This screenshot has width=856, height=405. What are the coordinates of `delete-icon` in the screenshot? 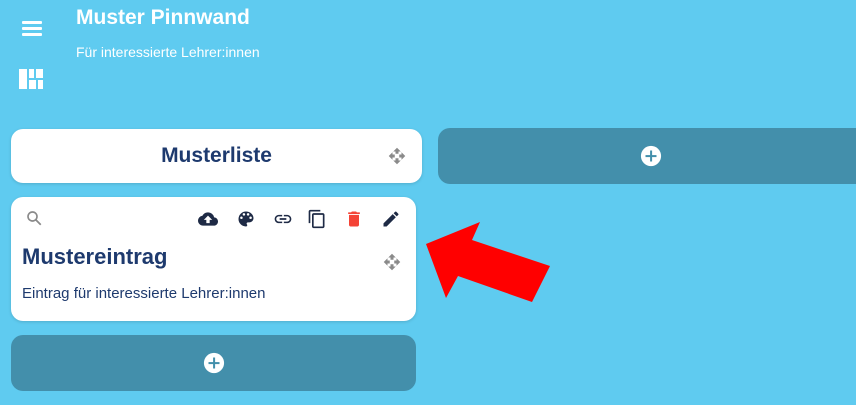 It's located at (354, 219).